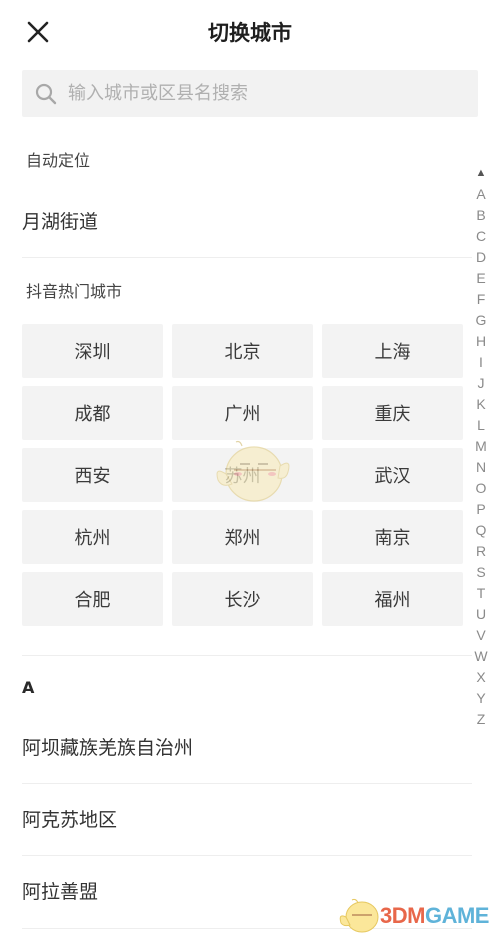 The width and height of the screenshot is (500, 942). What do you see at coordinates (392, 599) in the screenshot?
I see `hot-city-button: 福州` at bounding box center [392, 599].